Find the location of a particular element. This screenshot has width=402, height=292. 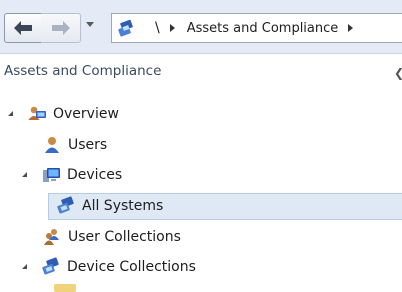

overview-icon is located at coordinates (37, 114).